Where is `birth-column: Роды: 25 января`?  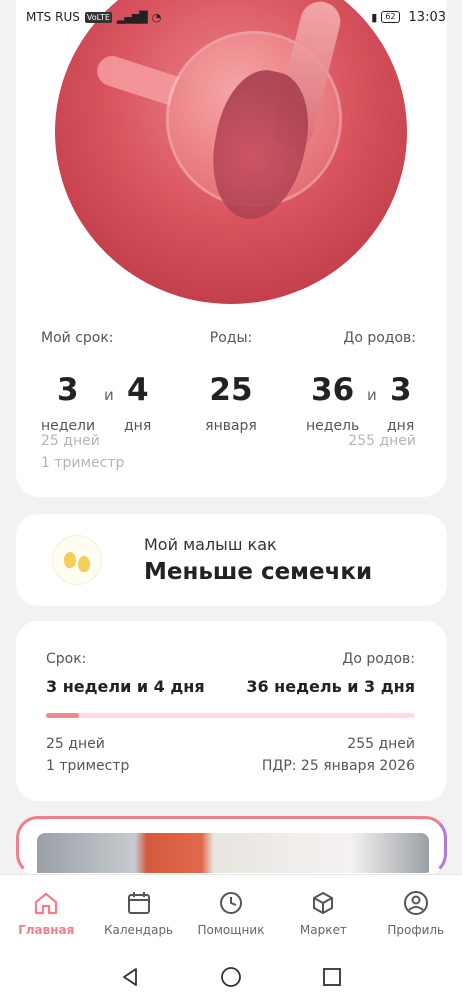
birth-column: Роды: 25 января is located at coordinates (231, 382).